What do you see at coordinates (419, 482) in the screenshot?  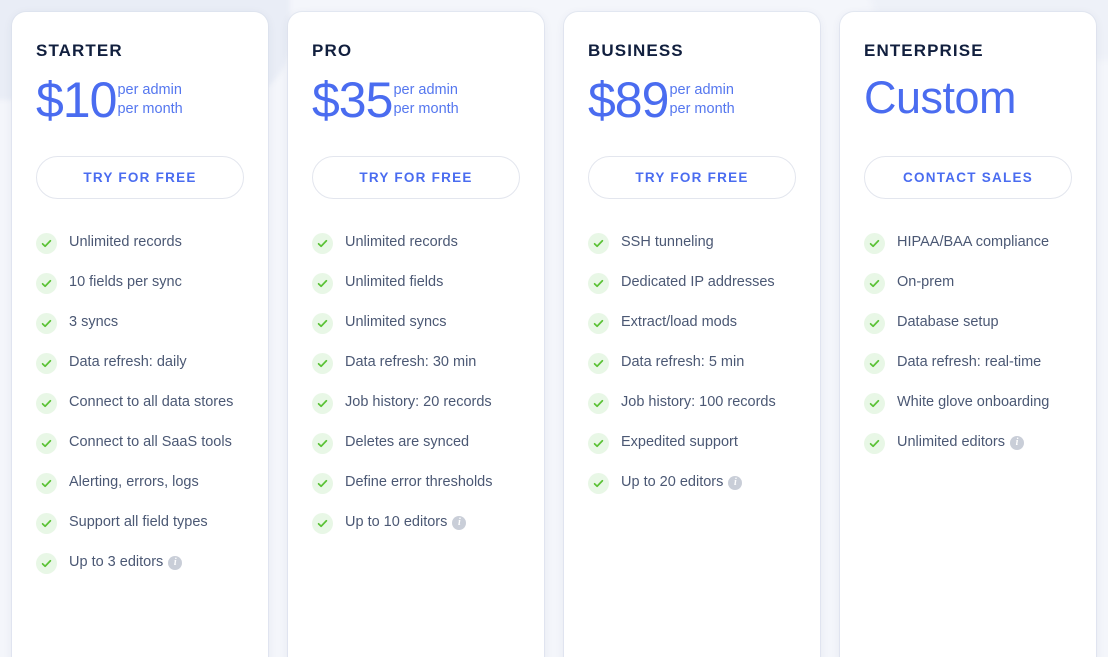 I see `feature-label: Define error thresholds` at bounding box center [419, 482].